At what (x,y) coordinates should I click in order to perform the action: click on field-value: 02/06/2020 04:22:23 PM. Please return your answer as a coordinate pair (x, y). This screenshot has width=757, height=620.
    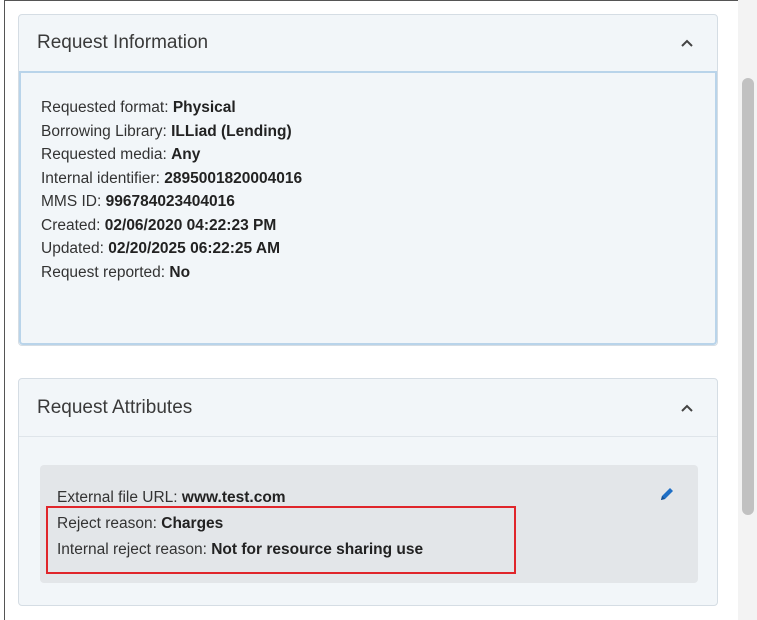
    Looking at the image, I should click on (190, 225).